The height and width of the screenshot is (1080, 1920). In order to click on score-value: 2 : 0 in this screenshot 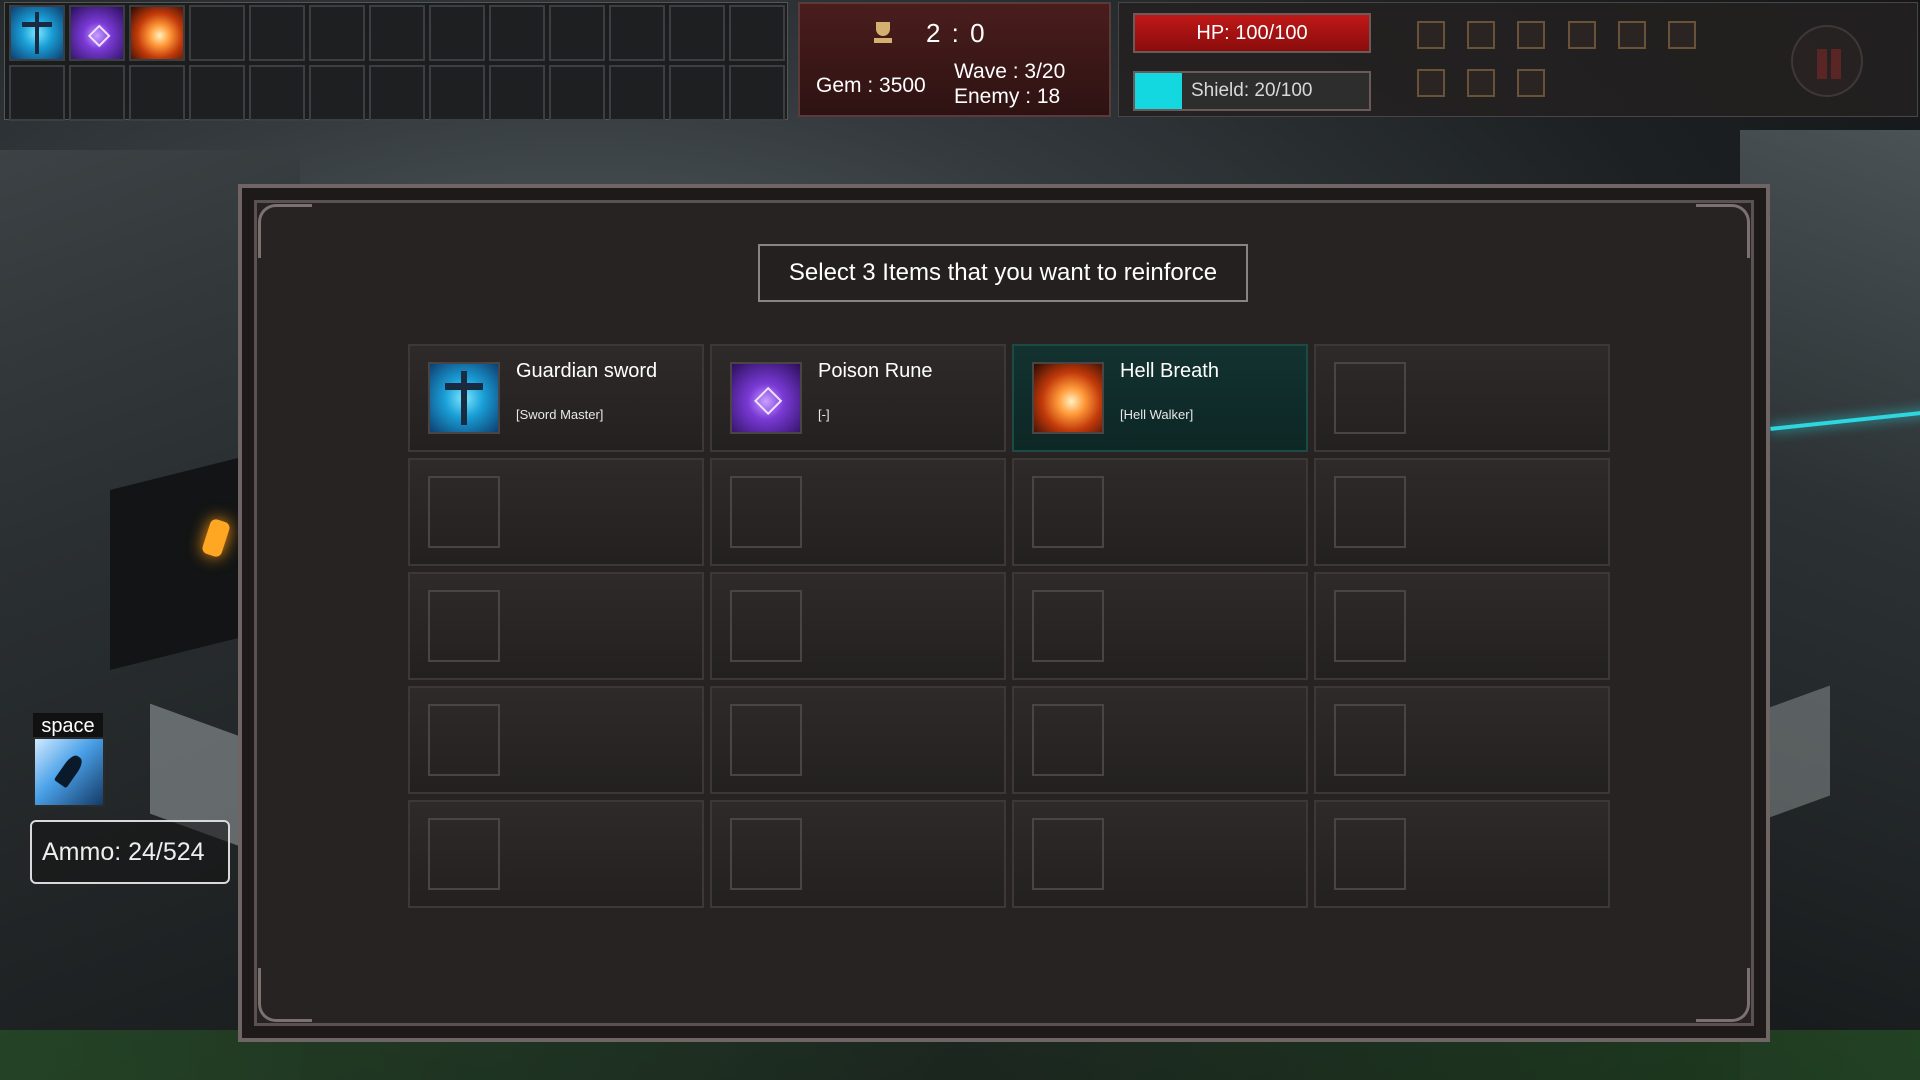, I will do `click(956, 33)`.